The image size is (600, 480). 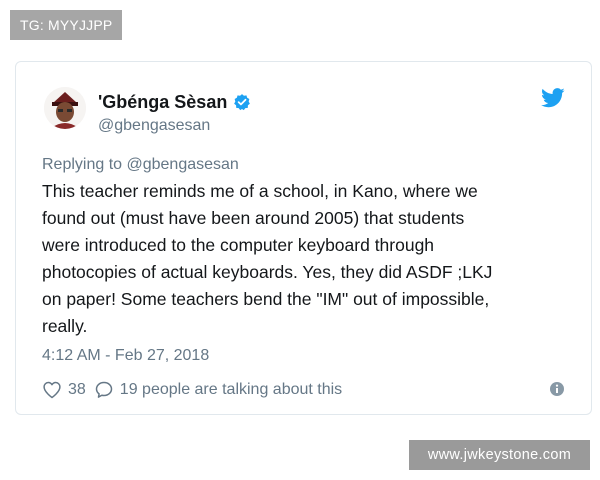 I want to click on tweet-text-line: really., so click(x=65, y=326).